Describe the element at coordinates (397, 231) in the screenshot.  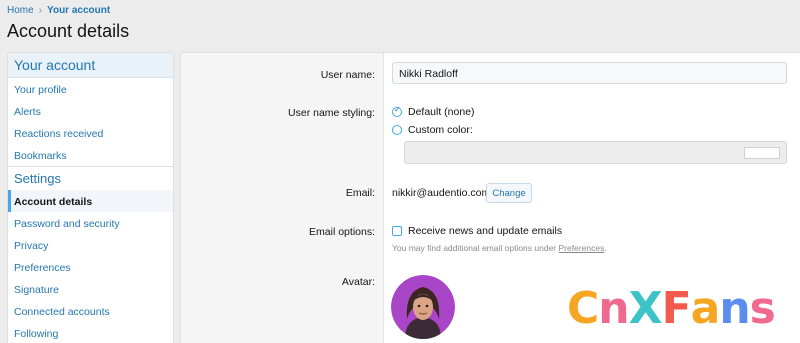
I see `checkbox-icon` at that location.